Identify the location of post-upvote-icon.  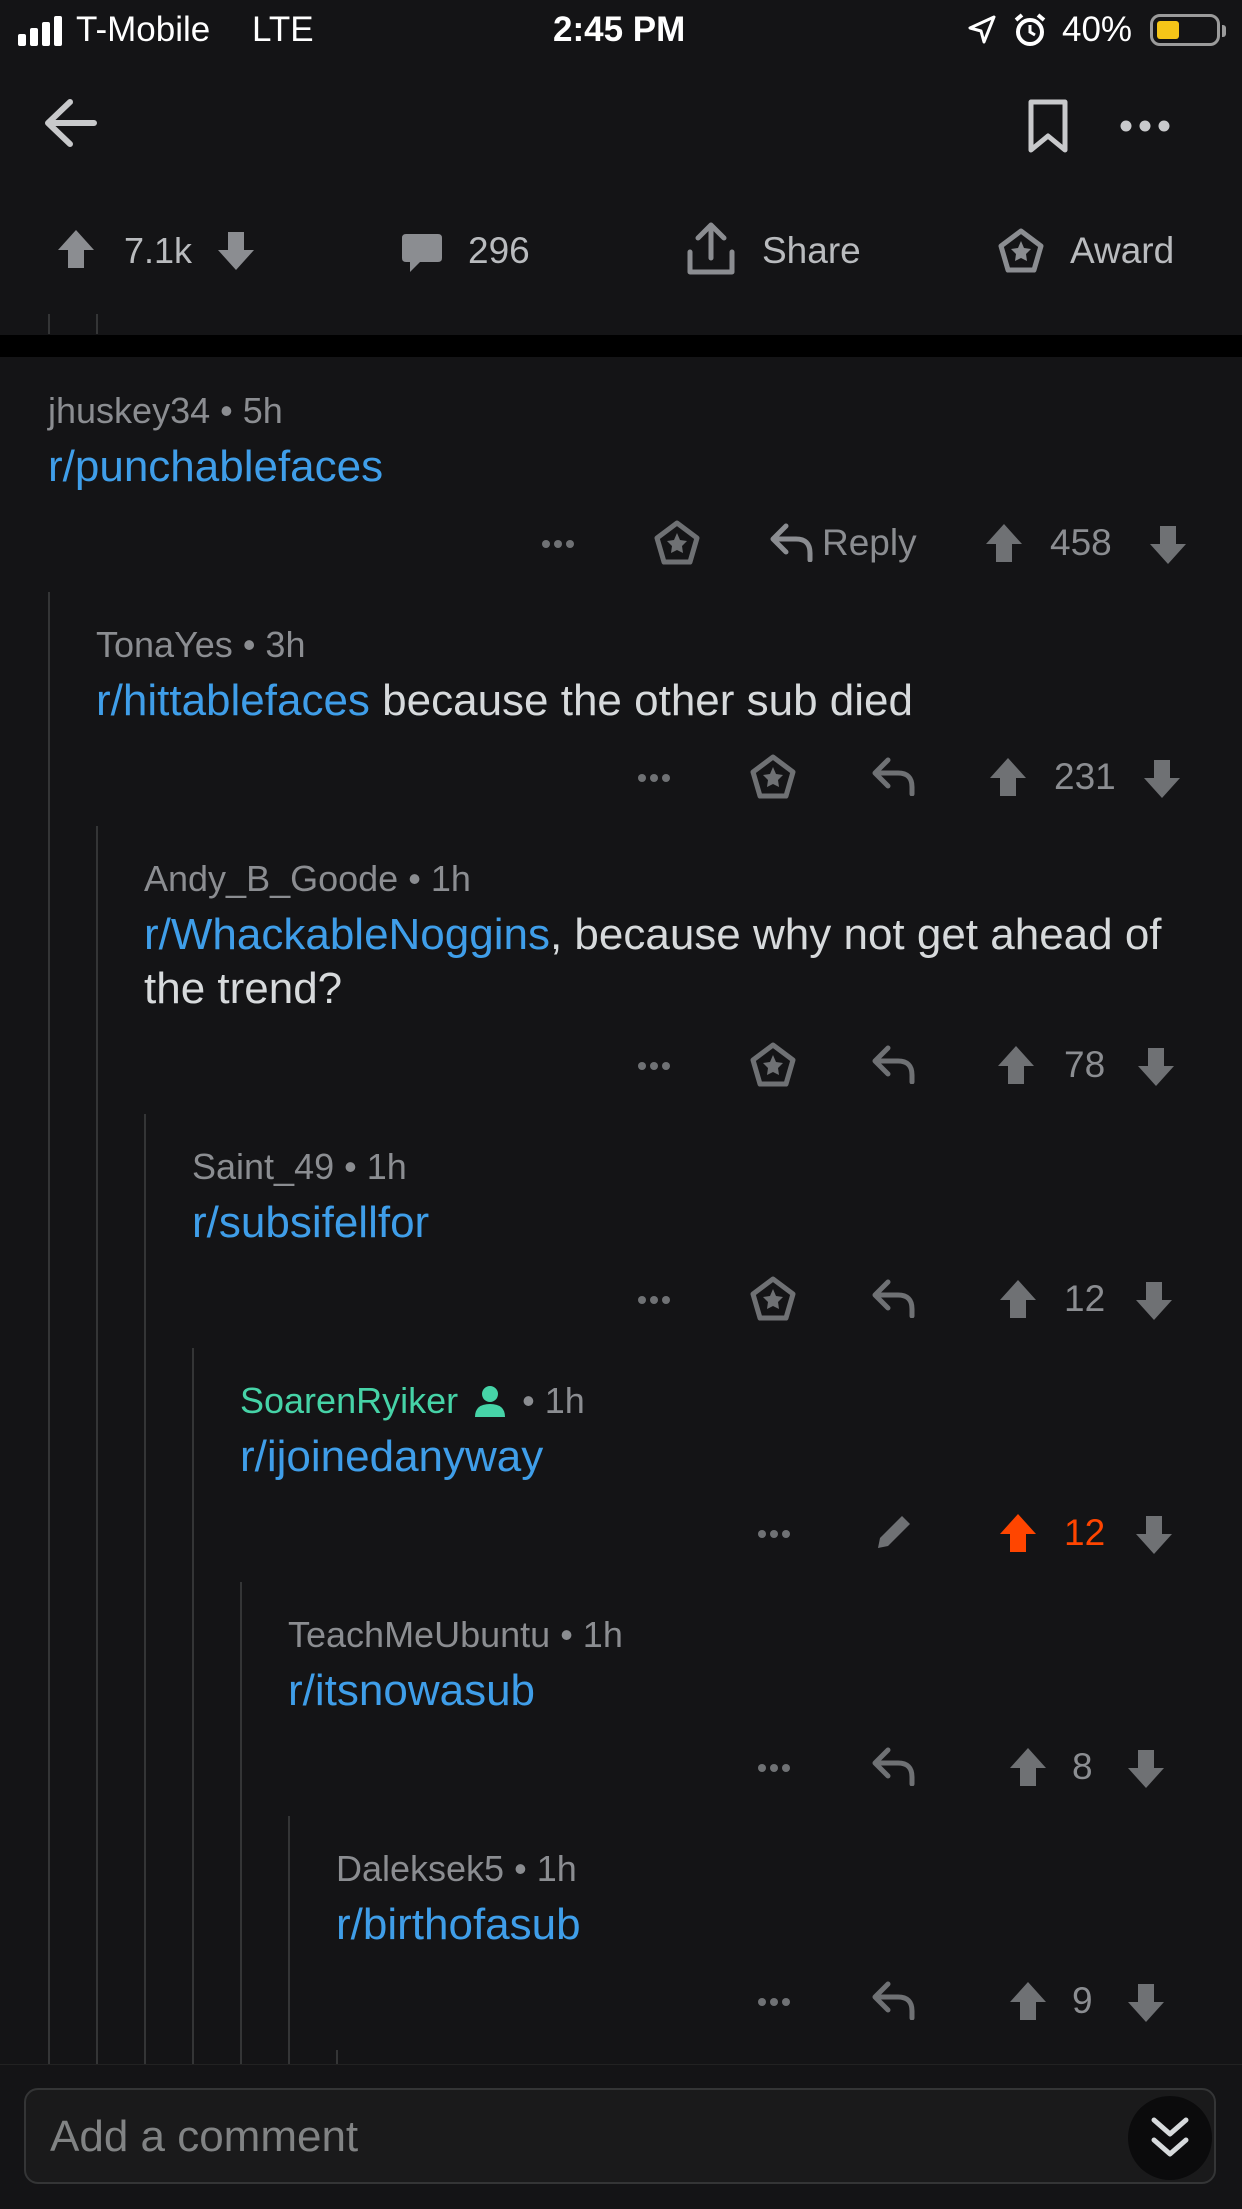
(76, 249).